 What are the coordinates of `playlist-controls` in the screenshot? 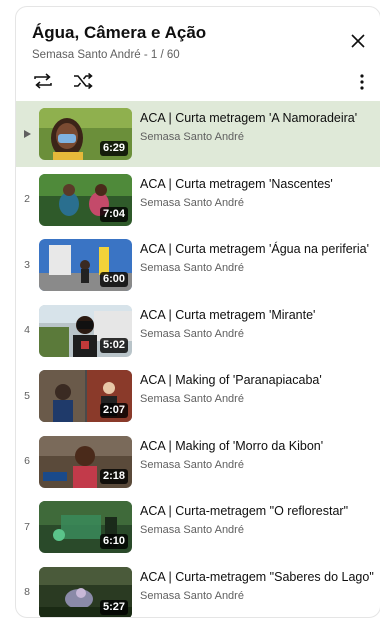 It's located at (63, 81).